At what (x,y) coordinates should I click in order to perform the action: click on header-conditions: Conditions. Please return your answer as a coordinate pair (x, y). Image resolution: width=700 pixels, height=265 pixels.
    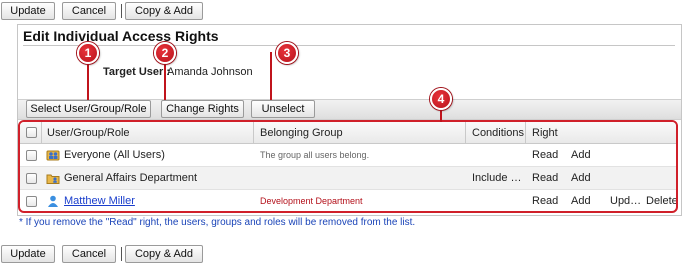
    Looking at the image, I should click on (498, 132).